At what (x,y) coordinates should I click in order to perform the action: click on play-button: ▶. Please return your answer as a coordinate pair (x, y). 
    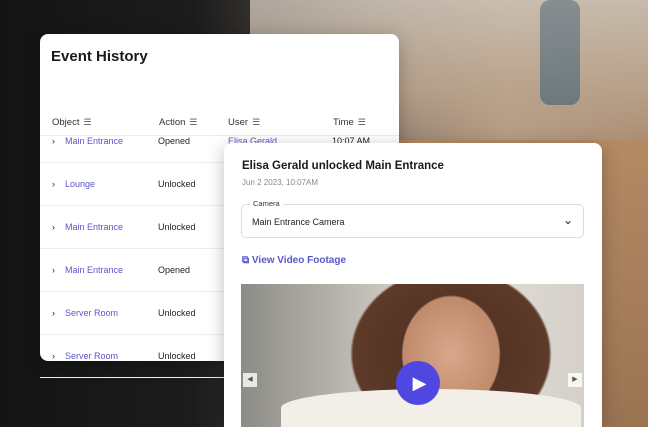
    Looking at the image, I should click on (418, 383).